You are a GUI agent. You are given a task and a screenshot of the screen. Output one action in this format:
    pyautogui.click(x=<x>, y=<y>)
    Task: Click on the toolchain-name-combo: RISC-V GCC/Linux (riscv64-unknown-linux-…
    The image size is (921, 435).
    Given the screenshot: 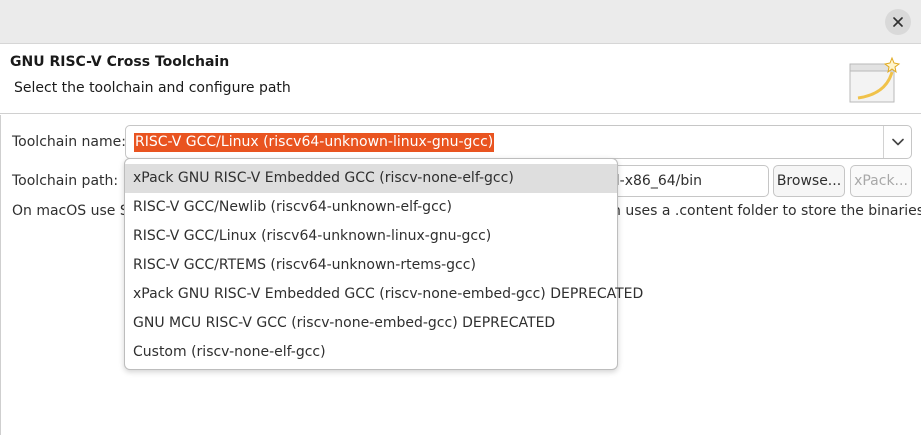 What is the action you would take?
    pyautogui.click(x=518, y=142)
    